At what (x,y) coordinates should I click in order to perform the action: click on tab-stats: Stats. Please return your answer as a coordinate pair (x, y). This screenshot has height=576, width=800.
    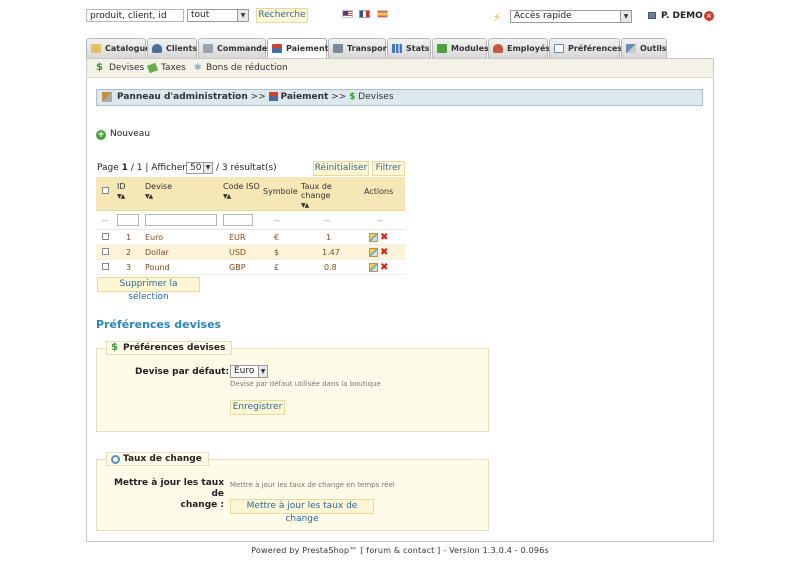
    Looking at the image, I should click on (409, 48).